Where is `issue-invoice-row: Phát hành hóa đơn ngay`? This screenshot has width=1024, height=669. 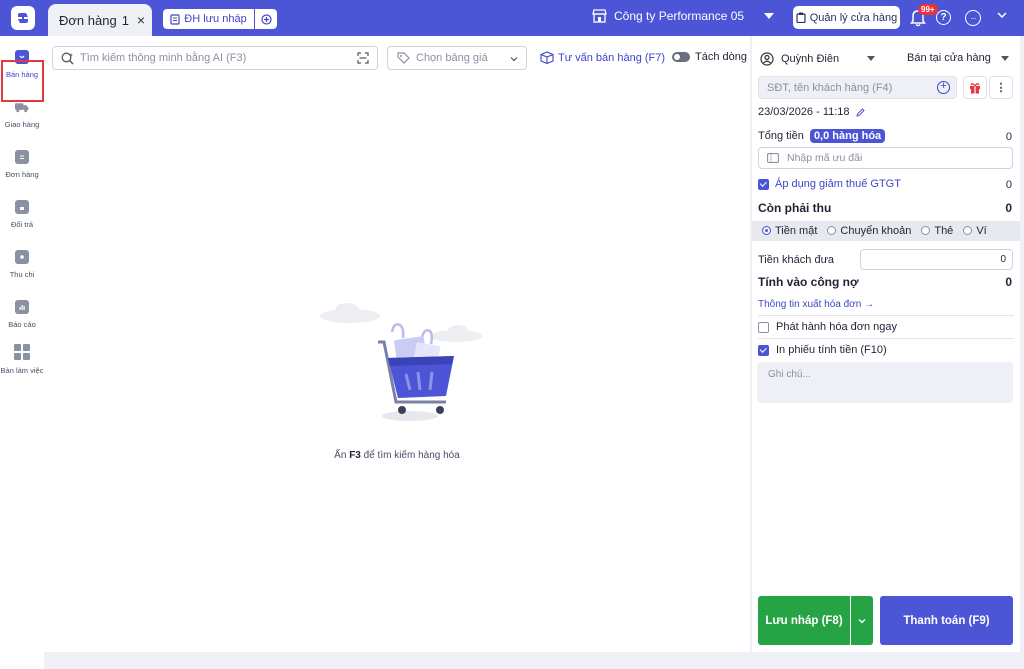
issue-invoice-row: Phát hành hóa đơn ngay is located at coordinates (827, 327).